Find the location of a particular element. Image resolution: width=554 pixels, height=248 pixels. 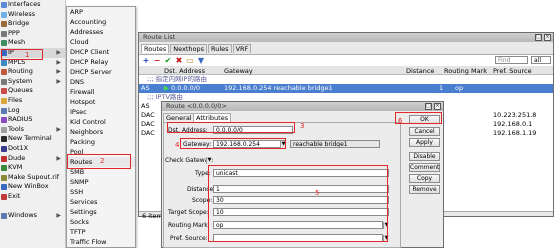

tab-nexthops: Nexthops is located at coordinates (189, 48).